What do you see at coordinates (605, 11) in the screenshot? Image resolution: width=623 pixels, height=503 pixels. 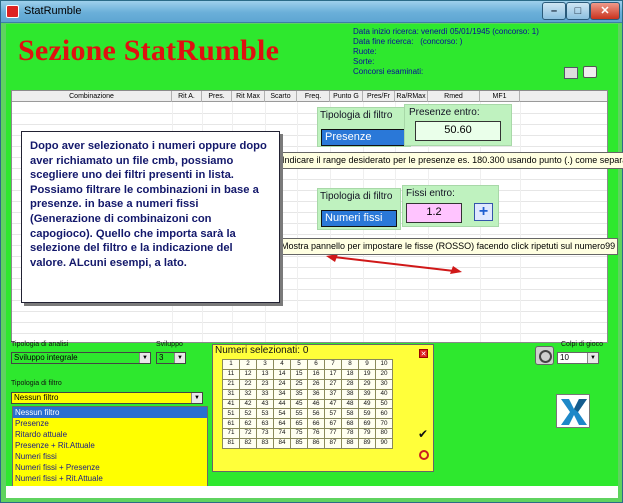 I see `close-button: ✕` at bounding box center [605, 11].